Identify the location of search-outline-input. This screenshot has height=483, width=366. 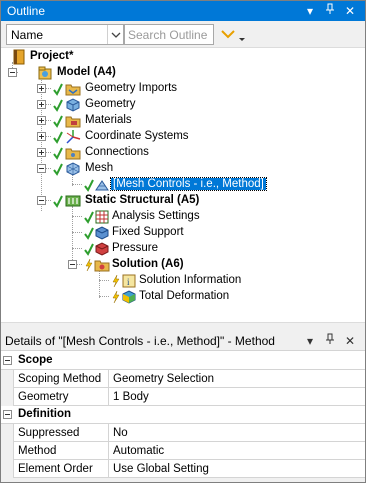
(169, 34).